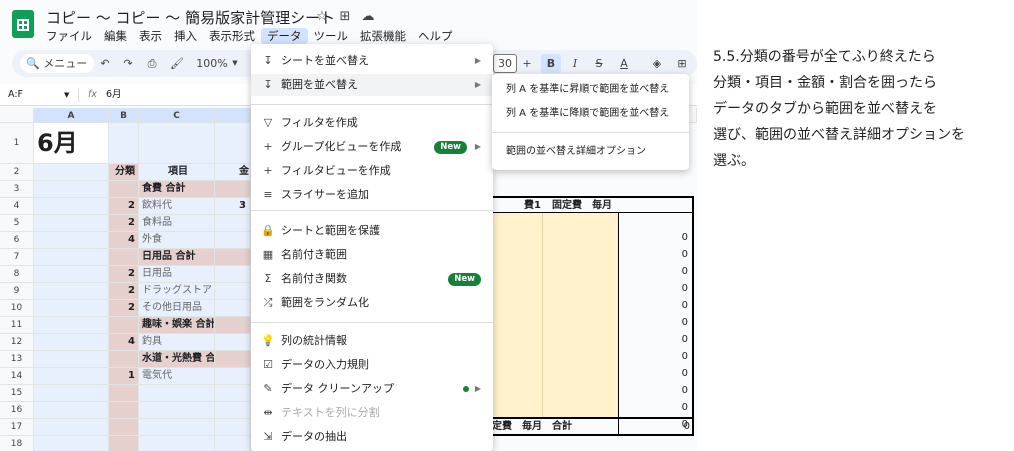 The height and width of the screenshot is (451, 1014). Describe the element at coordinates (599, 63) in the screenshot. I see `strikethrough-button: S` at that location.